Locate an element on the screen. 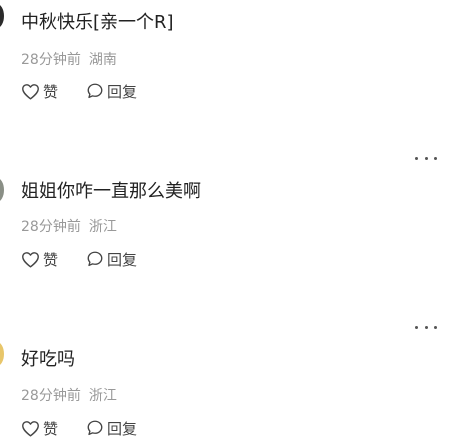  comment-text: 姐姐你咋一直那么美啊 is located at coordinates (111, 191).